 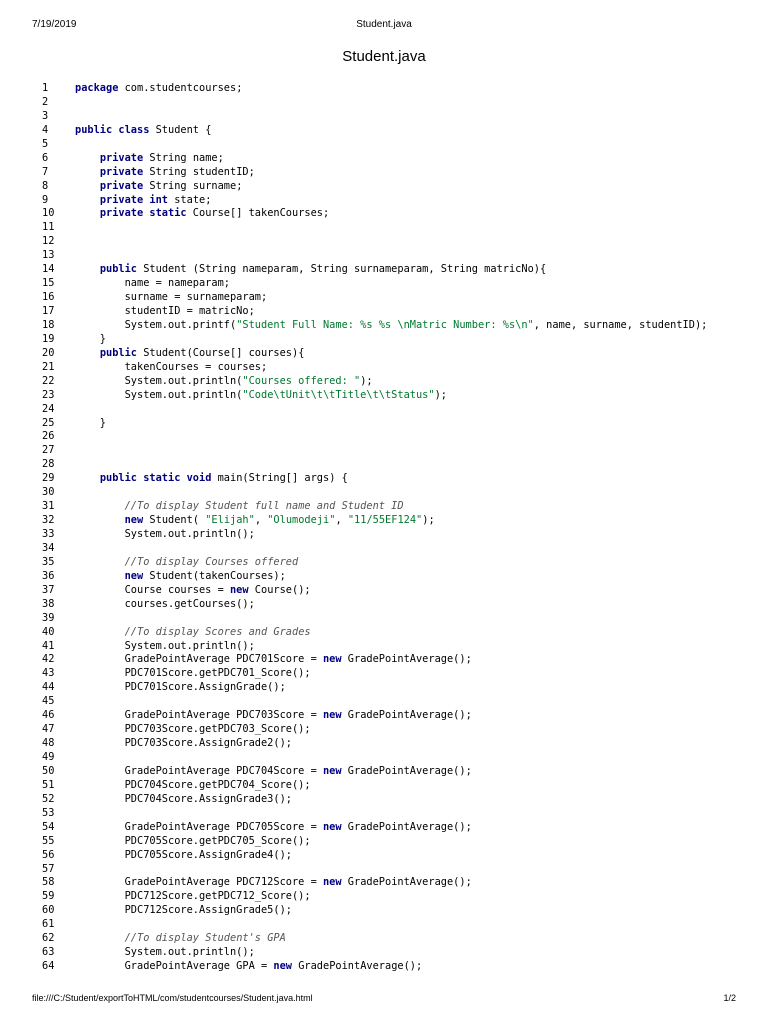 What do you see at coordinates (48, 311) in the screenshot?
I see `line-number: 17` at bounding box center [48, 311].